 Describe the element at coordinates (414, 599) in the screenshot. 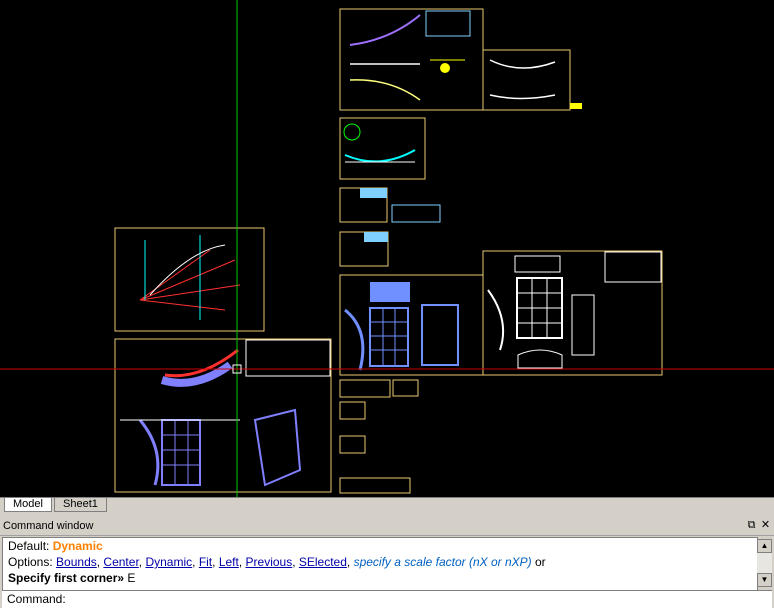

I see `command-input` at that location.